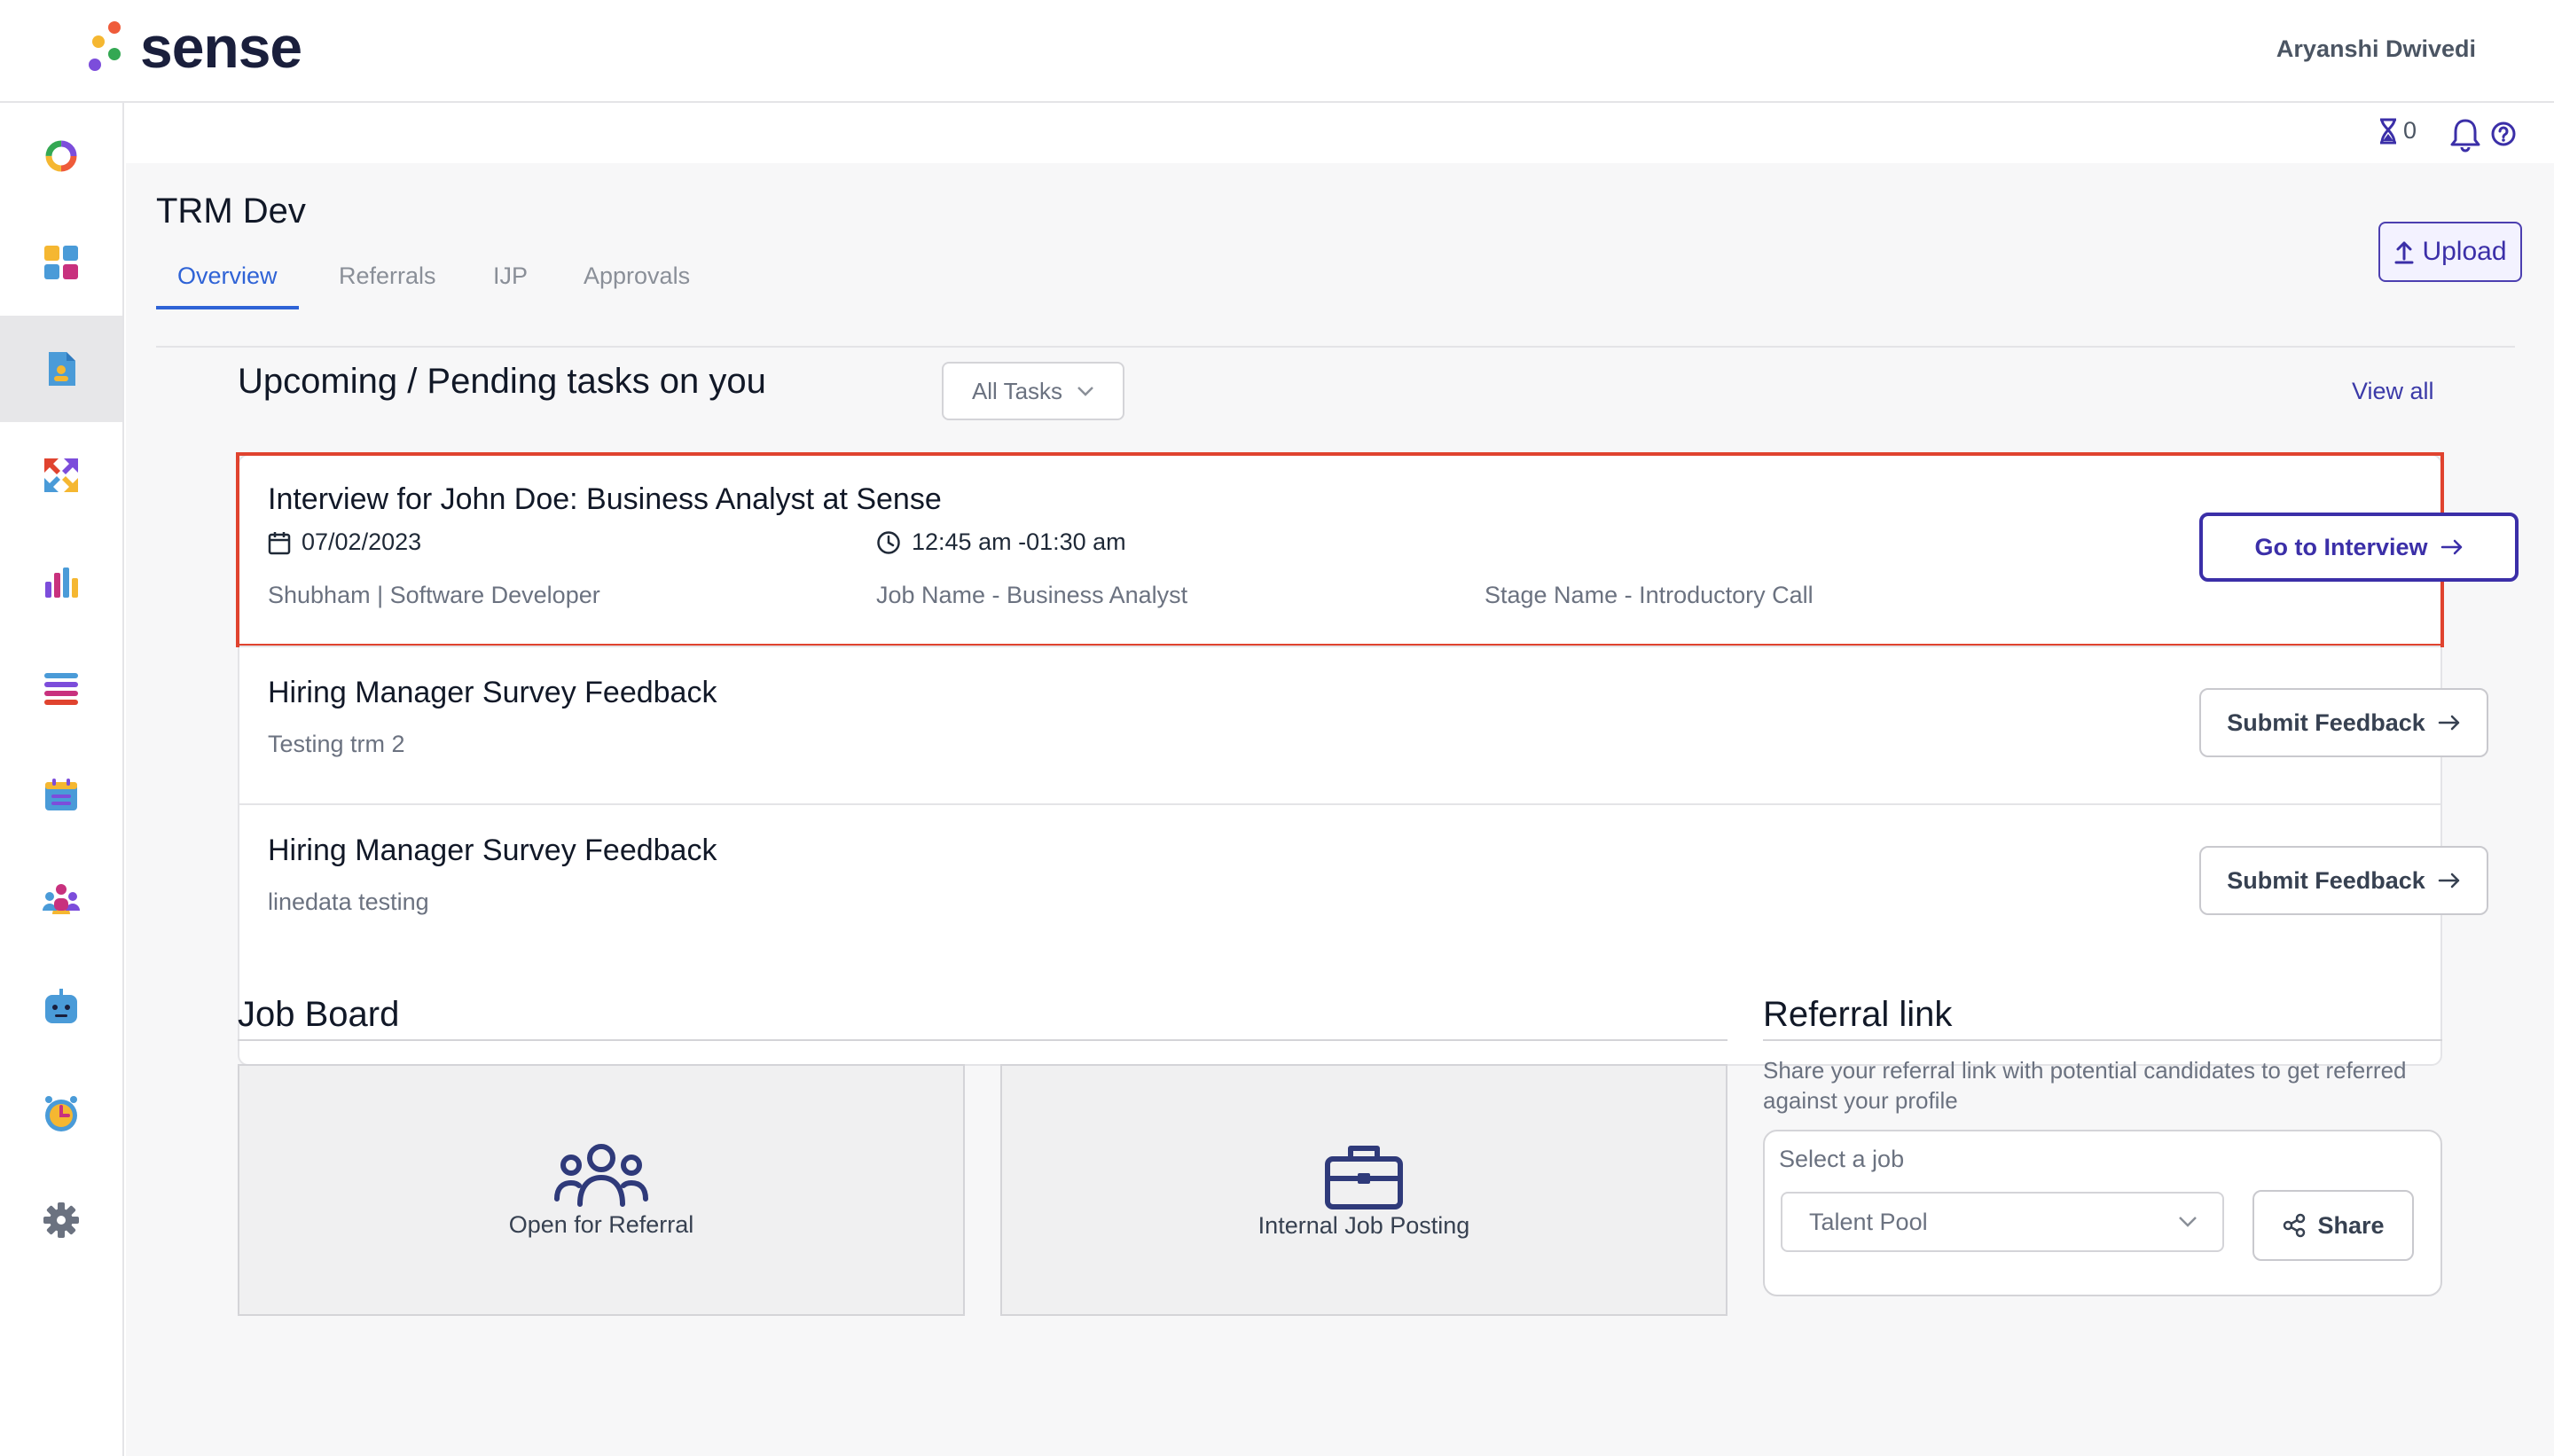  I want to click on ring-icon, so click(61, 156).